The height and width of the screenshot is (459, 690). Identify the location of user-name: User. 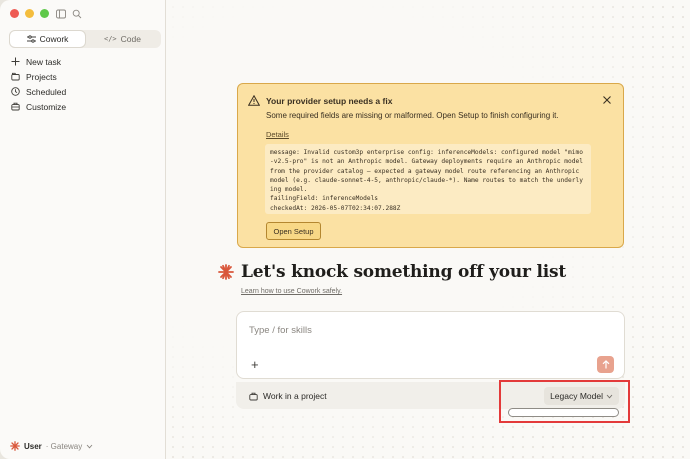
(33, 446).